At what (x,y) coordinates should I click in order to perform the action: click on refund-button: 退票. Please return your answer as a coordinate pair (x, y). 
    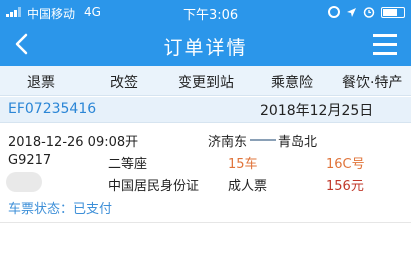
    Looking at the image, I should click on (41, 82).